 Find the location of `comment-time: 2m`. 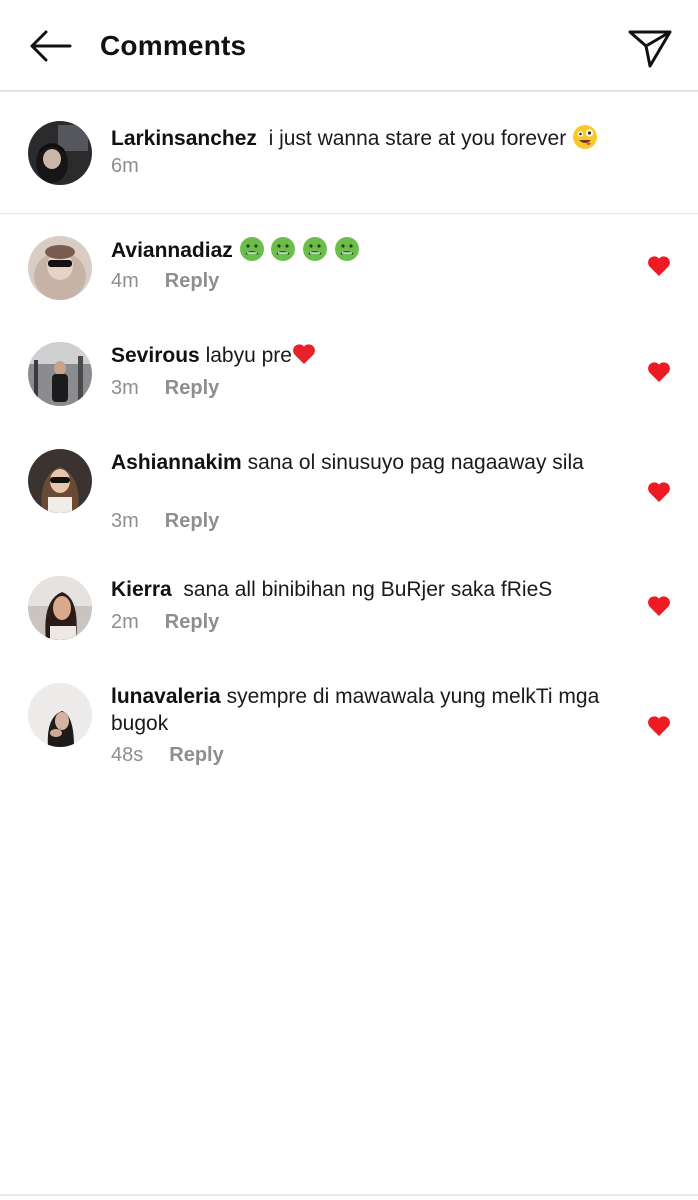

comment-time: 2m is located at coordinates (125, 622).